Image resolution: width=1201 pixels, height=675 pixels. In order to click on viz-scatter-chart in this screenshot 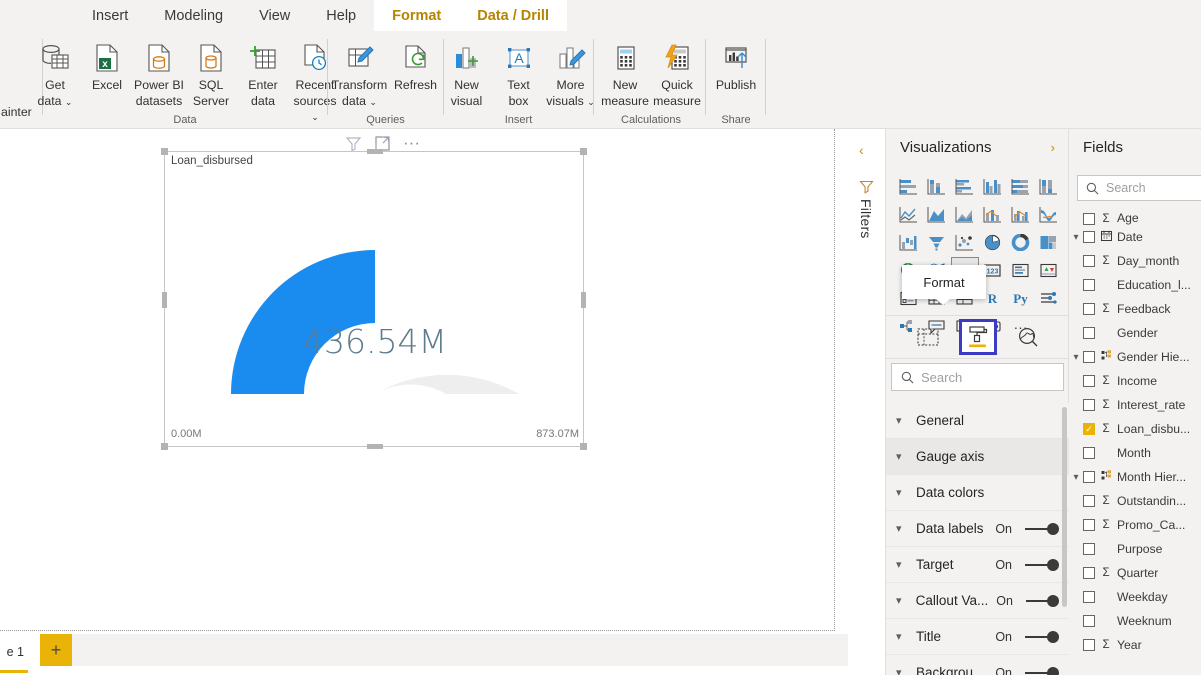, I will do `click(965, 242)`.